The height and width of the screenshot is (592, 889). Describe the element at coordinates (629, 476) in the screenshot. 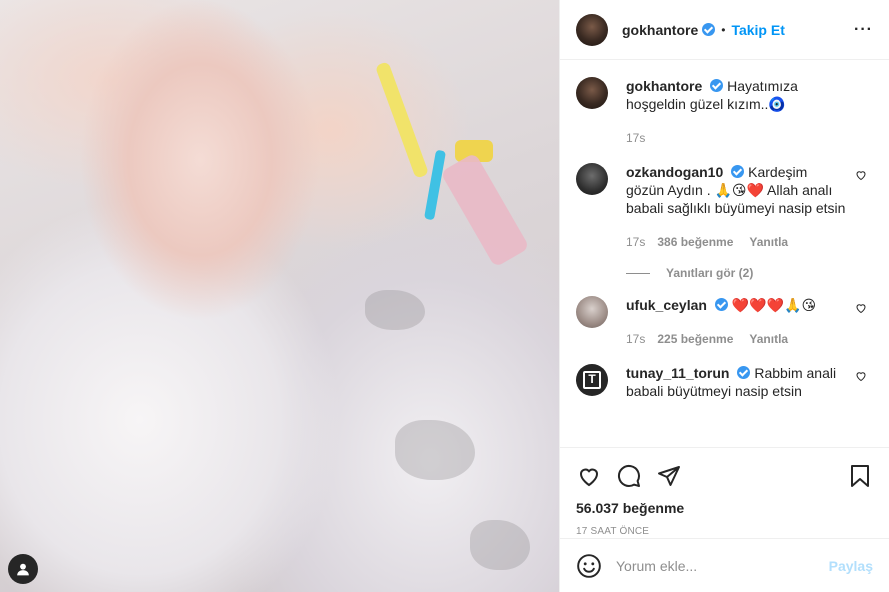

I see `comment-icon` at that location.